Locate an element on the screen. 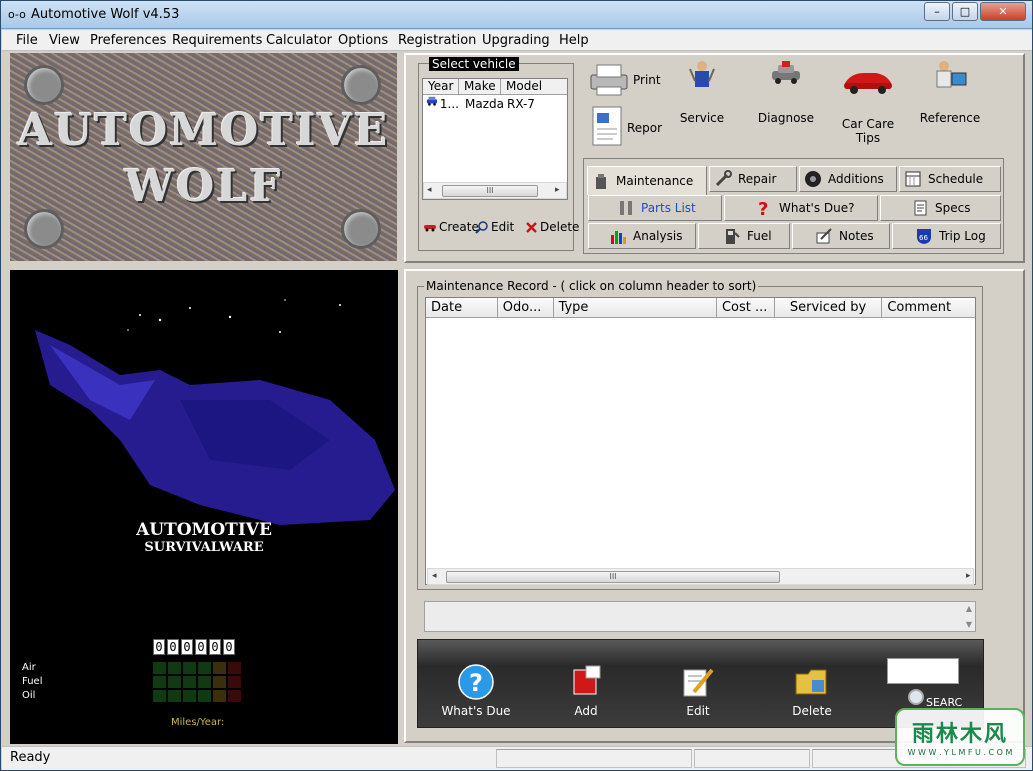 This screenshot has width=1033, height=771. record-grid-scrollbar: ◂ III ▸ is located at coordinates (700, 576).